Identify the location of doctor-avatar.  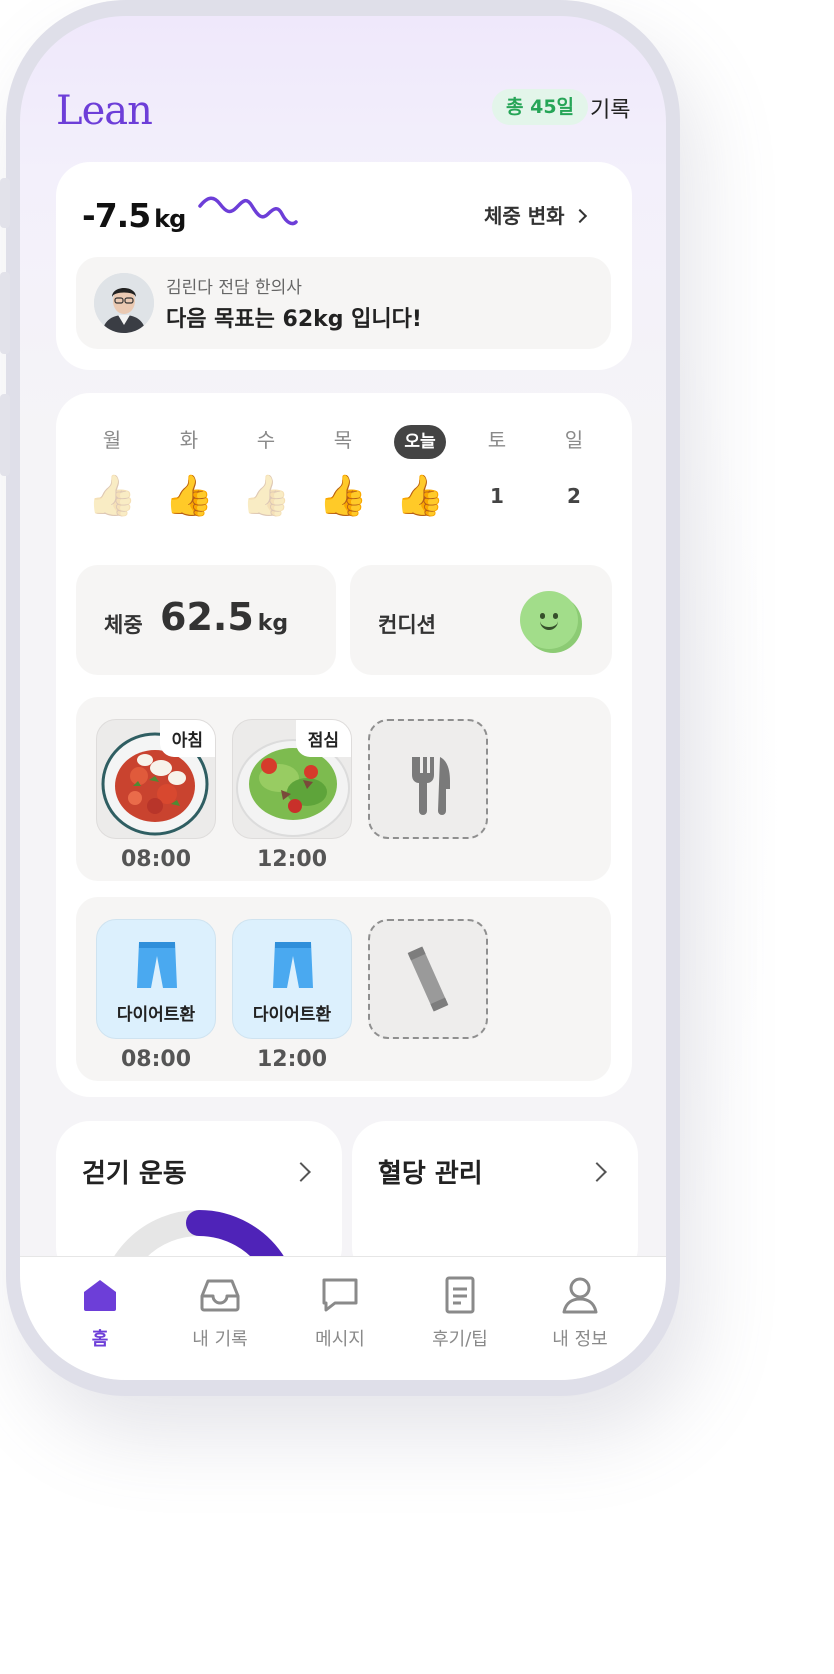
(124, 303).